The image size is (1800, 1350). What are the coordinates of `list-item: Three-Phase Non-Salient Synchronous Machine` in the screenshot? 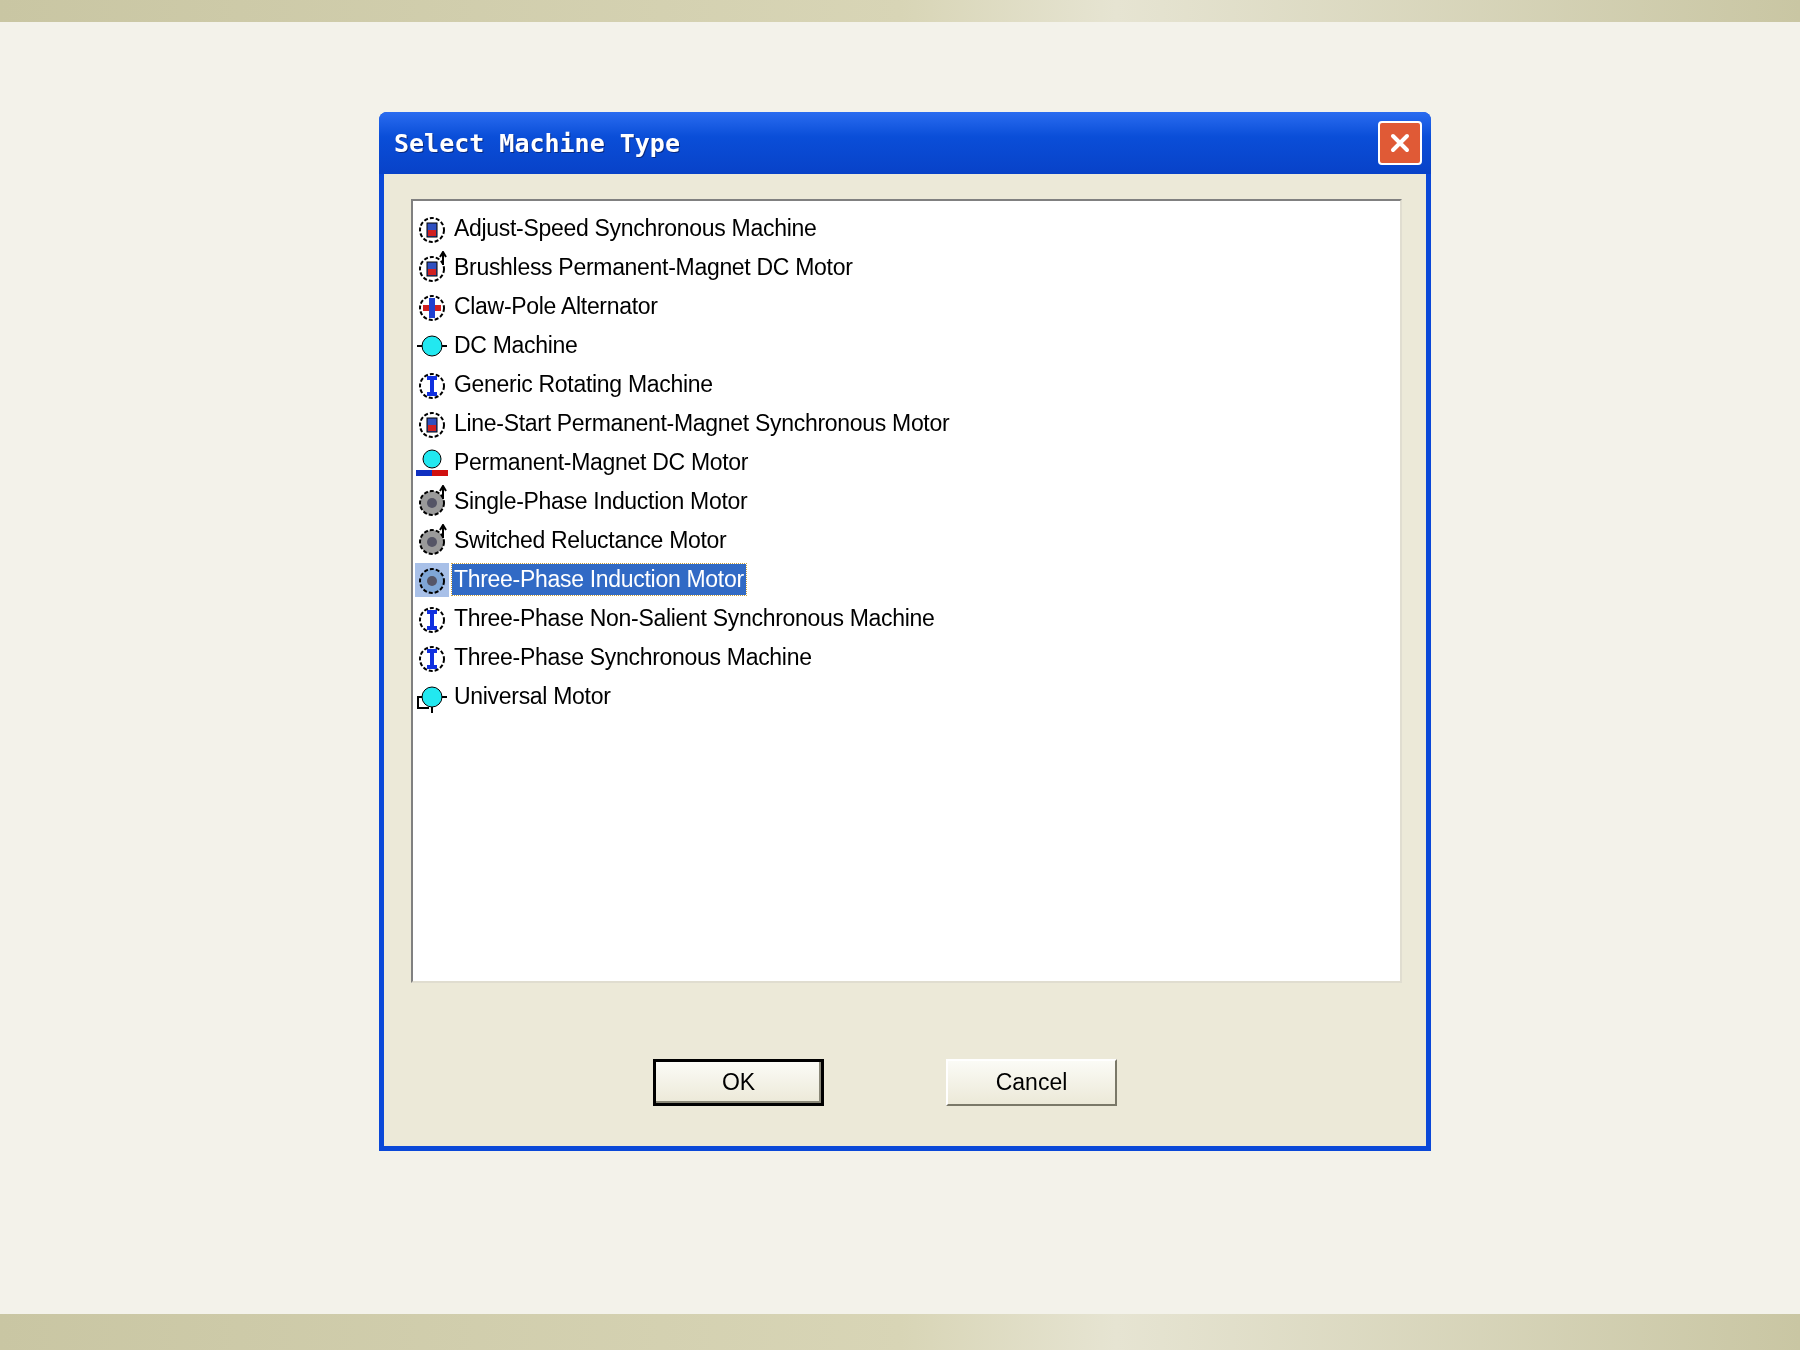 It's located at (906, 618).